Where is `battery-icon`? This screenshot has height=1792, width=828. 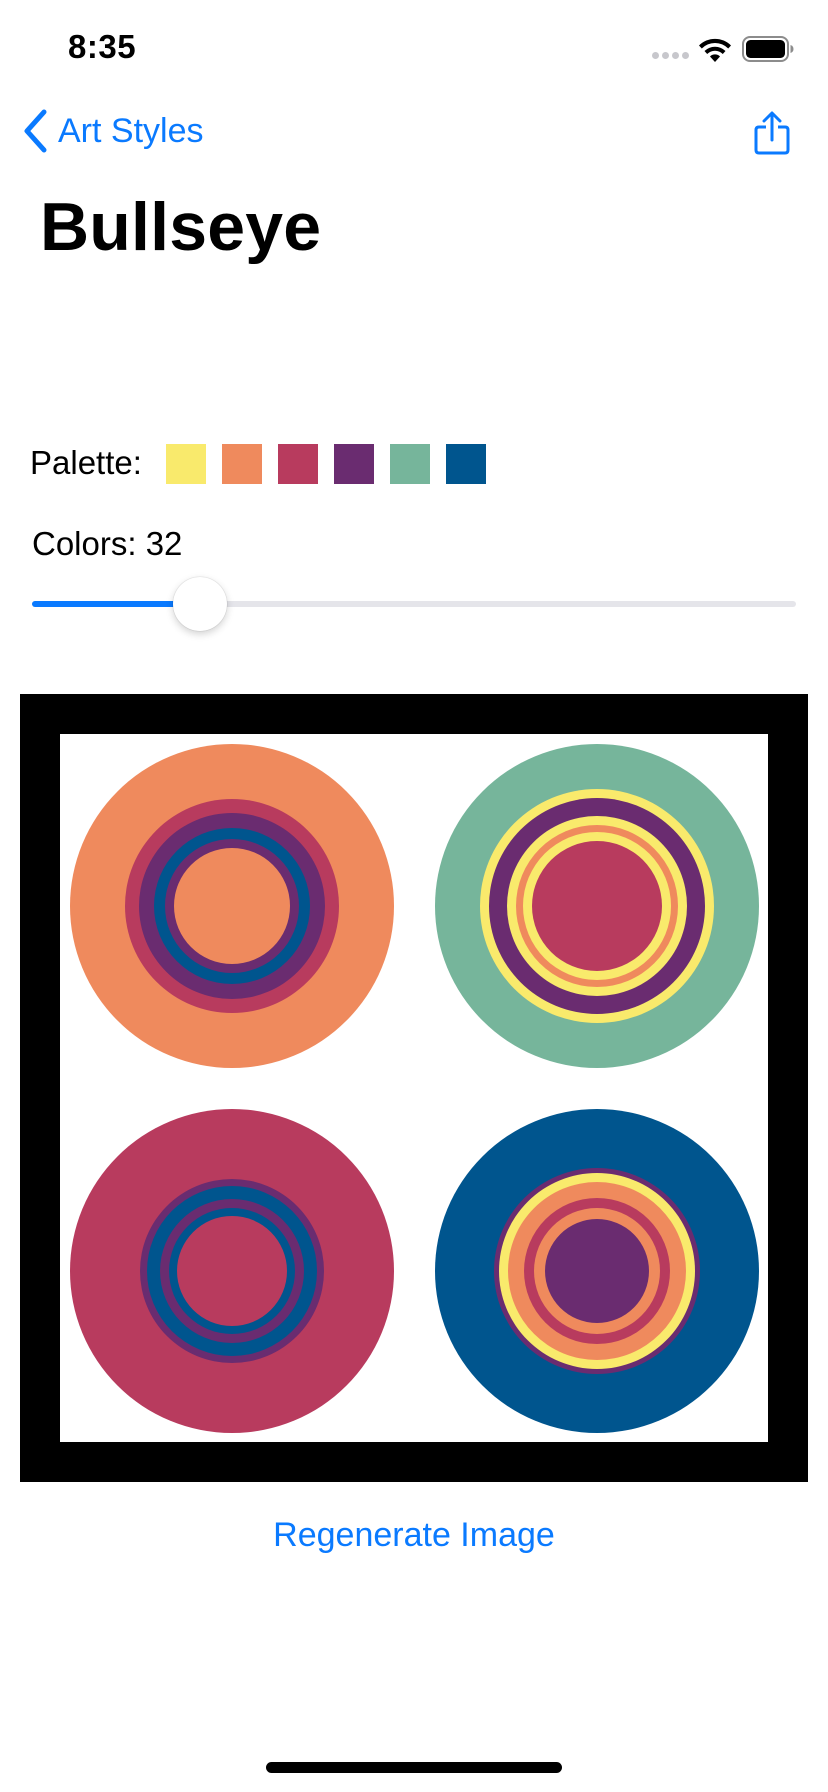
battery-icon is located at coordinates (768, 49).